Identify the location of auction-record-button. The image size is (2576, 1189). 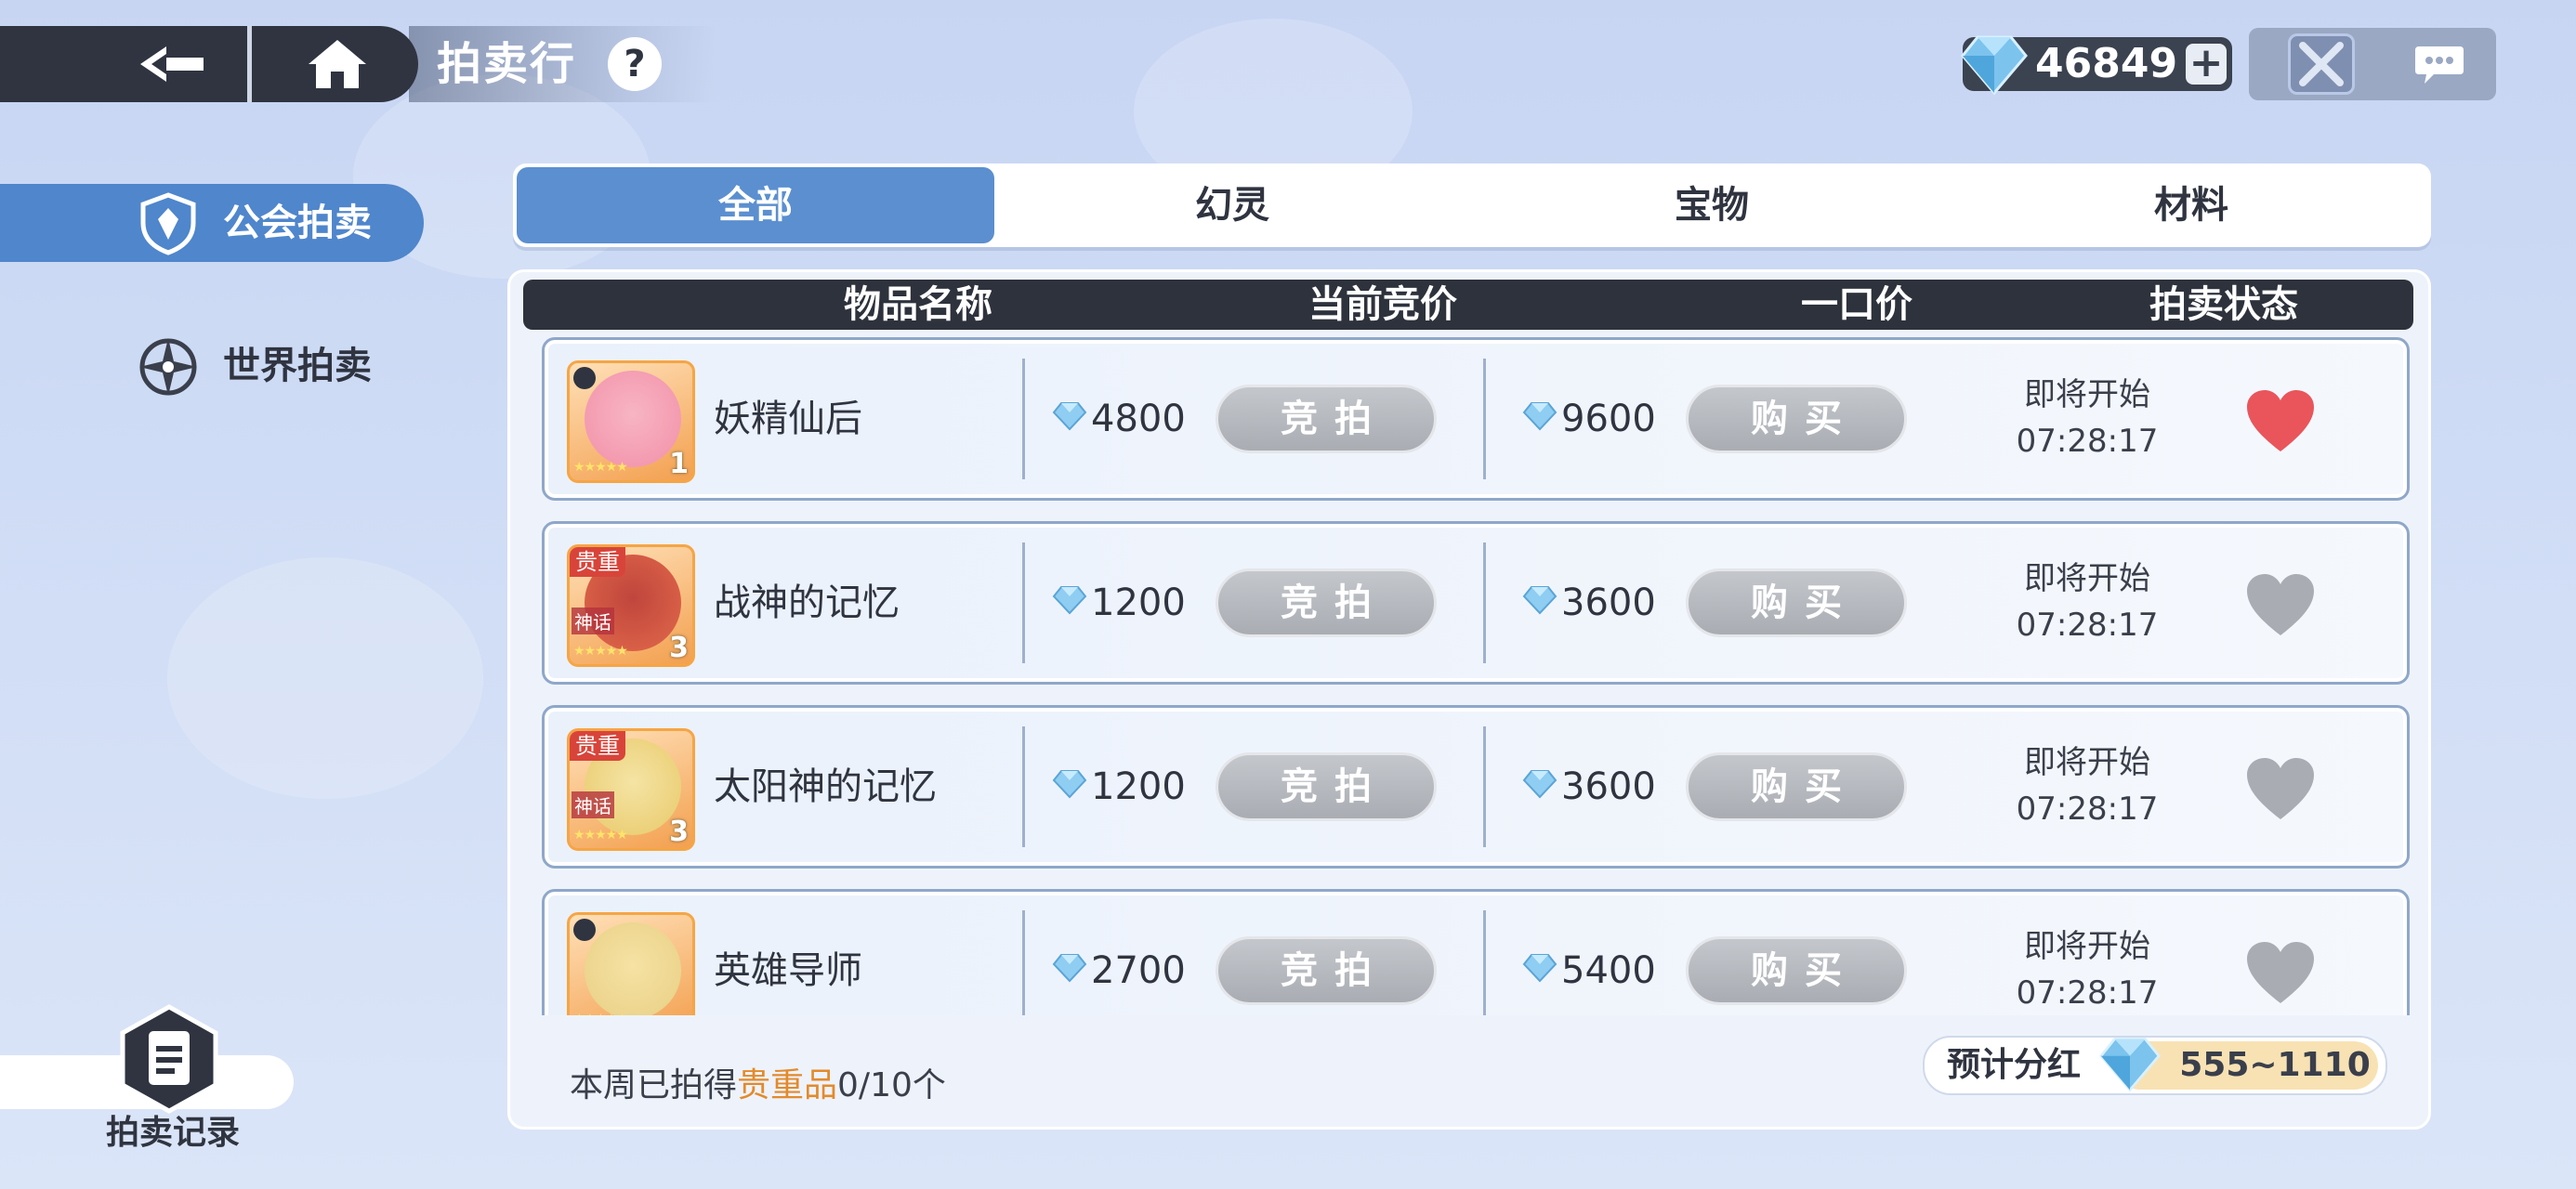
(169, 1059).